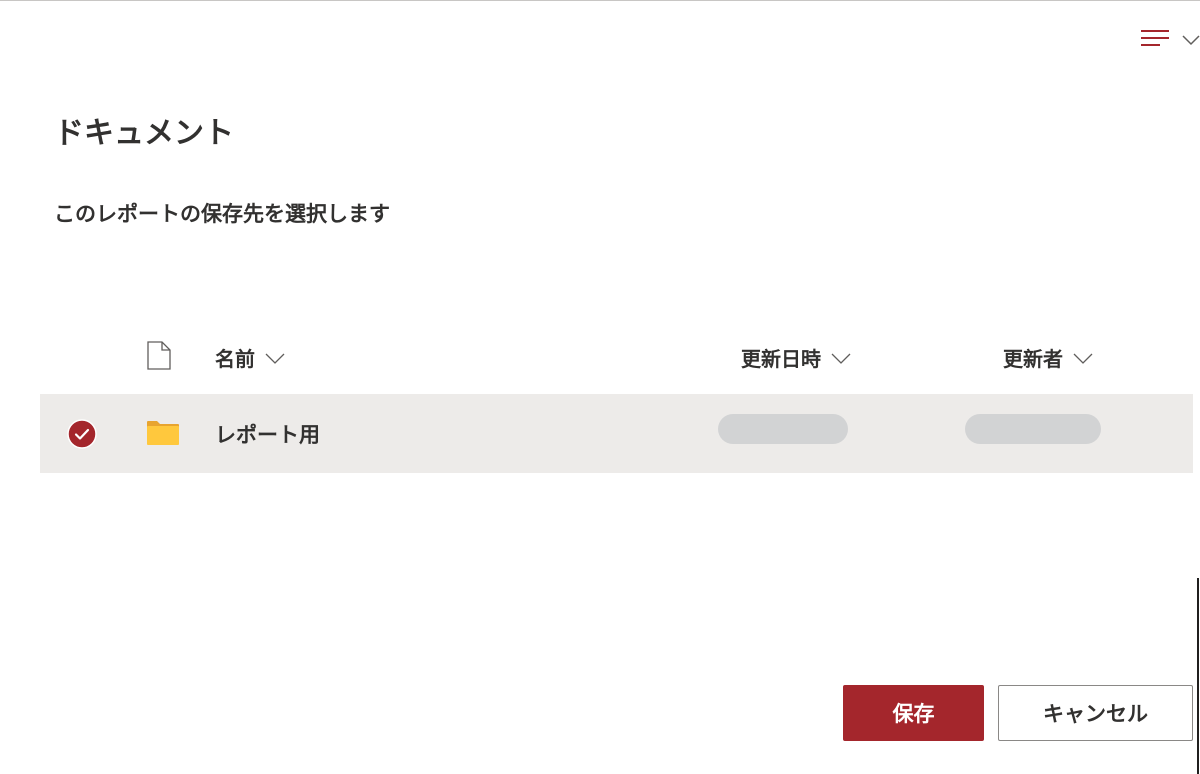 Image resolution: width=1200 pixels, height=774 pixels. Describe the element at coordinates (616, 433) in the screenshot. I see `list-item: レポート用` at that location.